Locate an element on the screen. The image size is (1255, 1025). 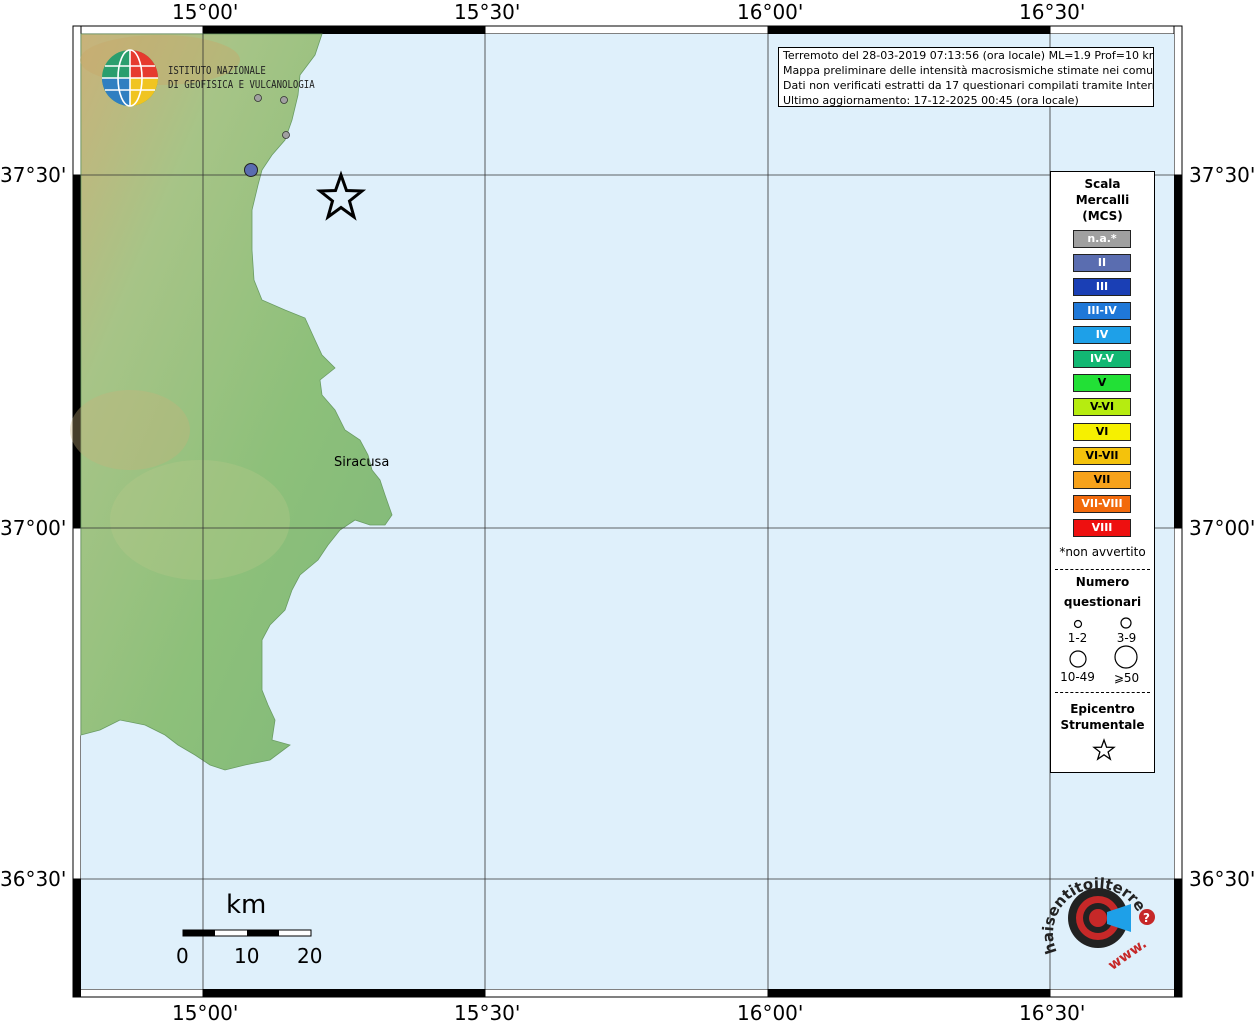
count-label: 10-49 is located at coordinates (1077, 677).